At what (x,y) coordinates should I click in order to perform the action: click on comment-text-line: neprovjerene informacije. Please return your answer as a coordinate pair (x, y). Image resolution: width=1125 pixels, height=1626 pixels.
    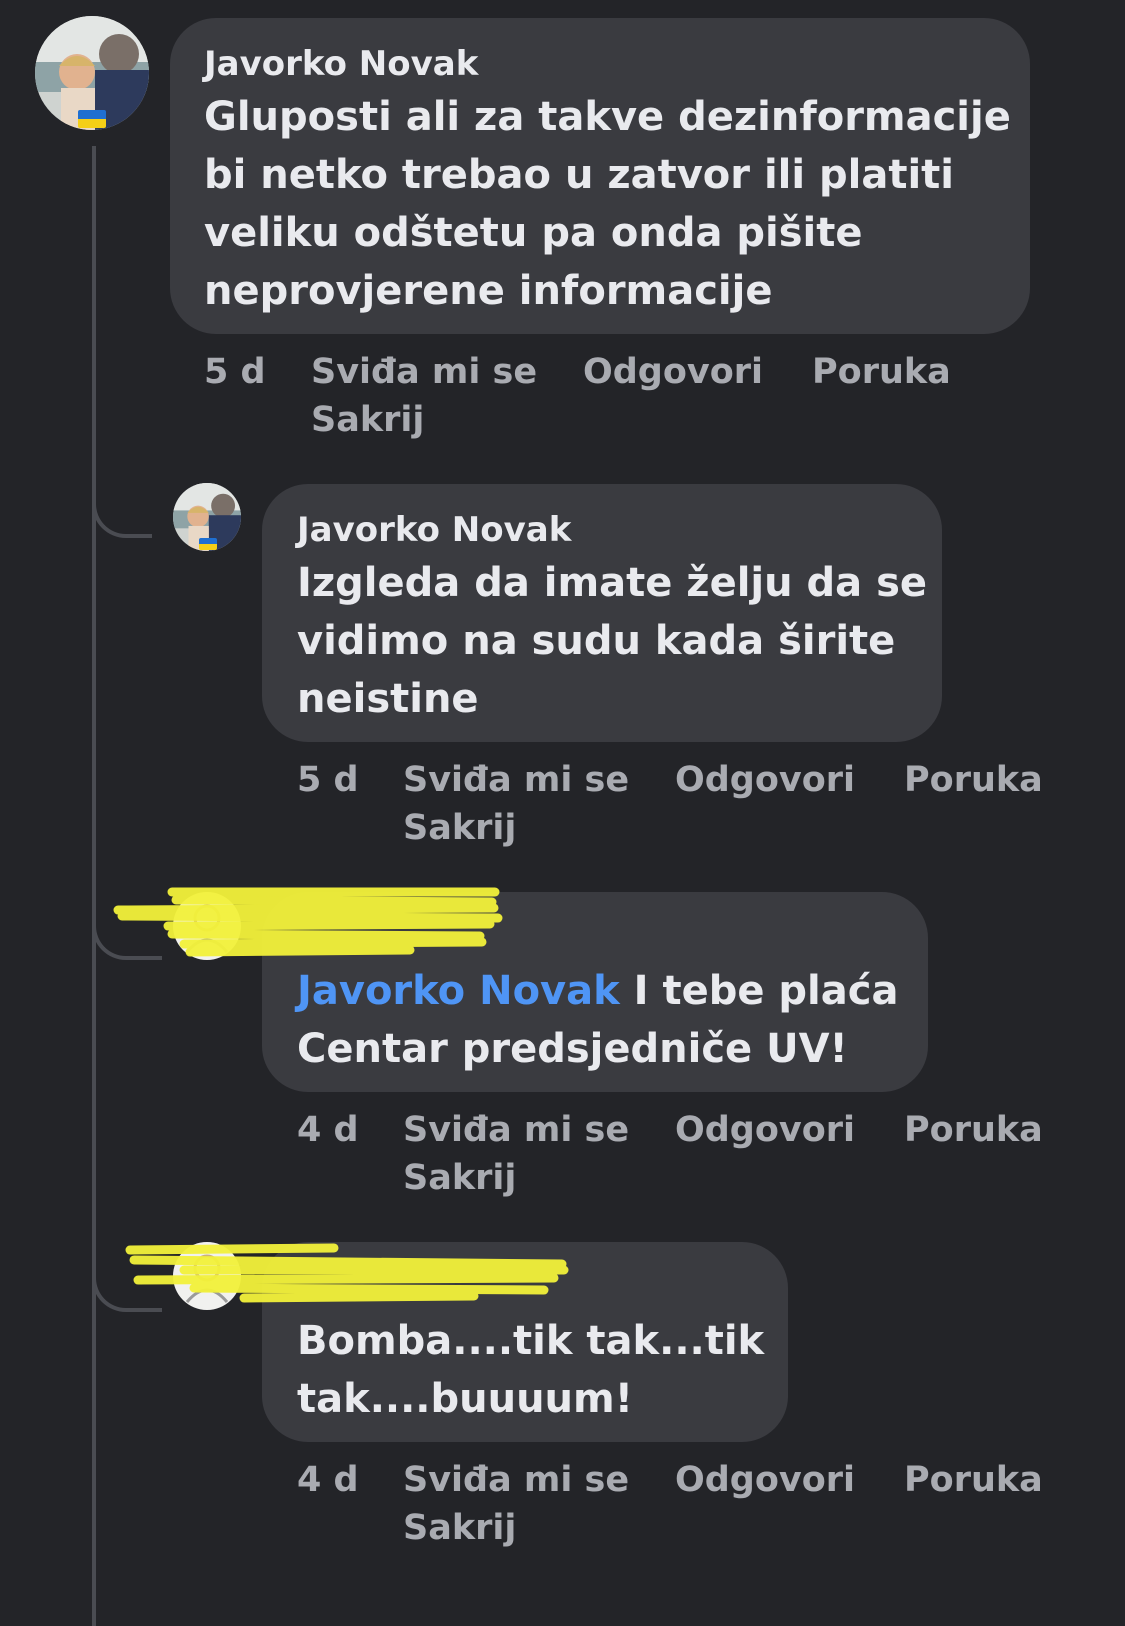
    Looking at the image, I should click on (488, 291).